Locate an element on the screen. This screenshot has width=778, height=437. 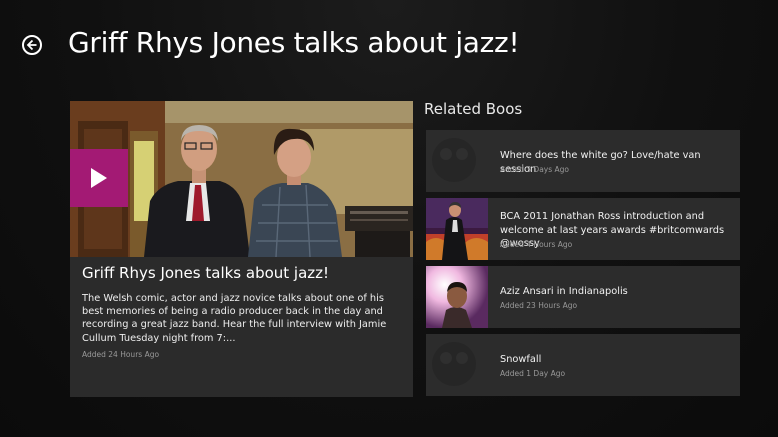
play-icon is located at coordinates (99, 178).